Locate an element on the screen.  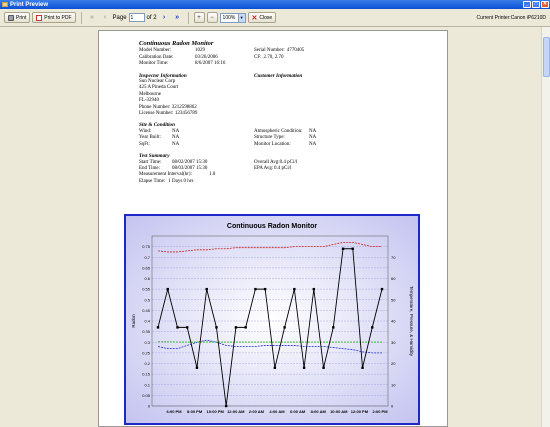
monitor-time-label: Monitor Time: is located at coordinates (154, 64).